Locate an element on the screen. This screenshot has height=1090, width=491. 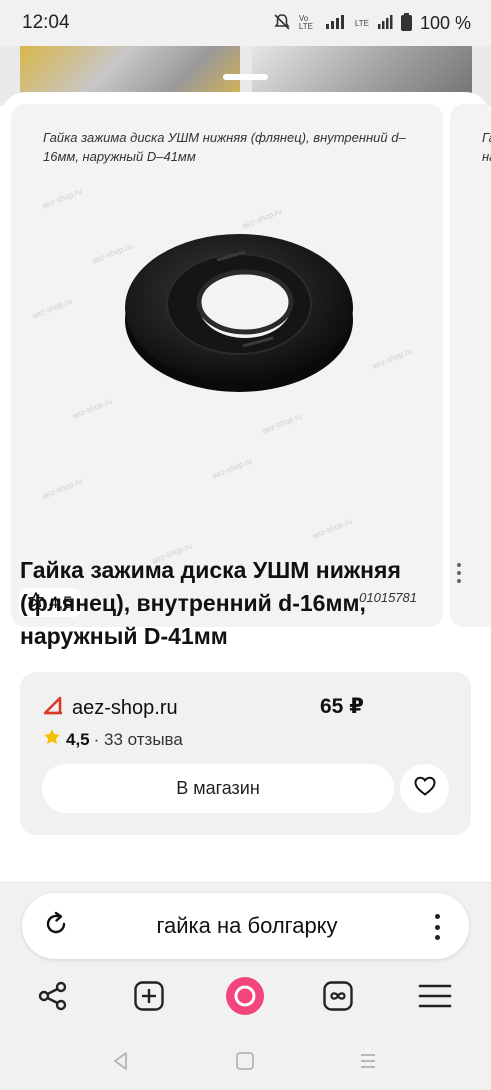
search-bar: гайка на болгарку is located at coordinates (245, 926).